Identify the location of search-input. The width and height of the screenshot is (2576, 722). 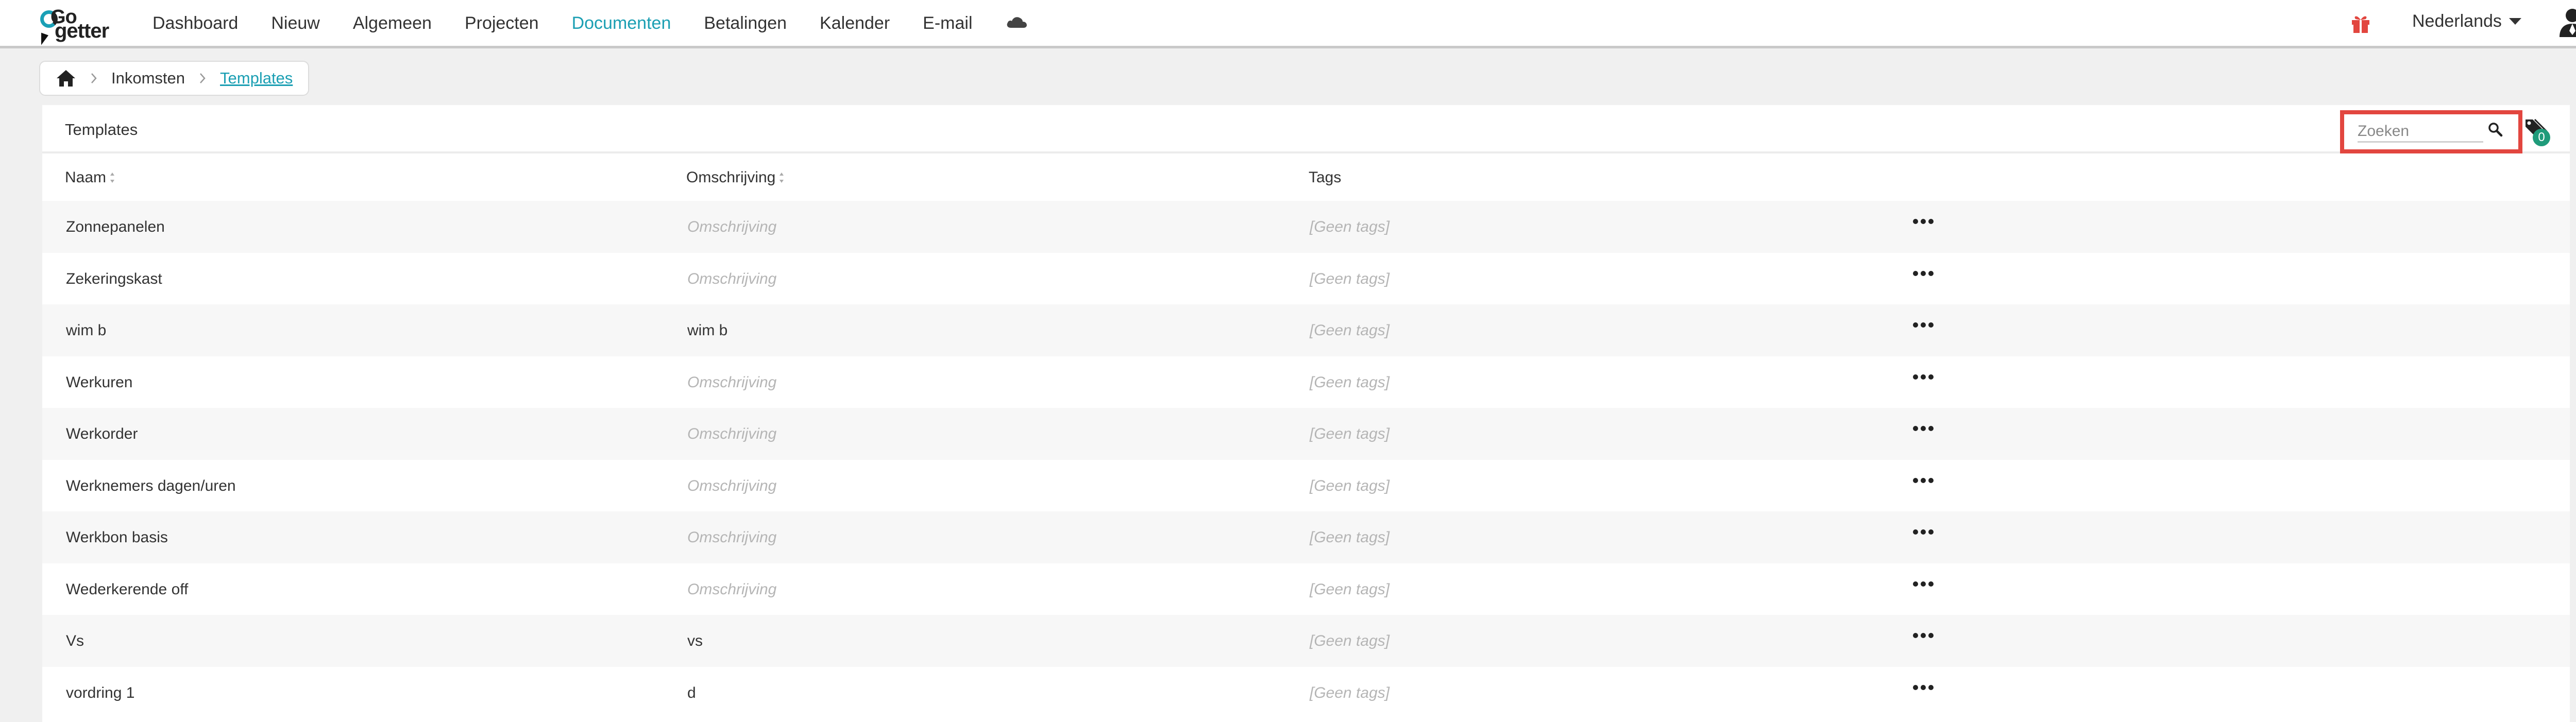
(2420, 132).